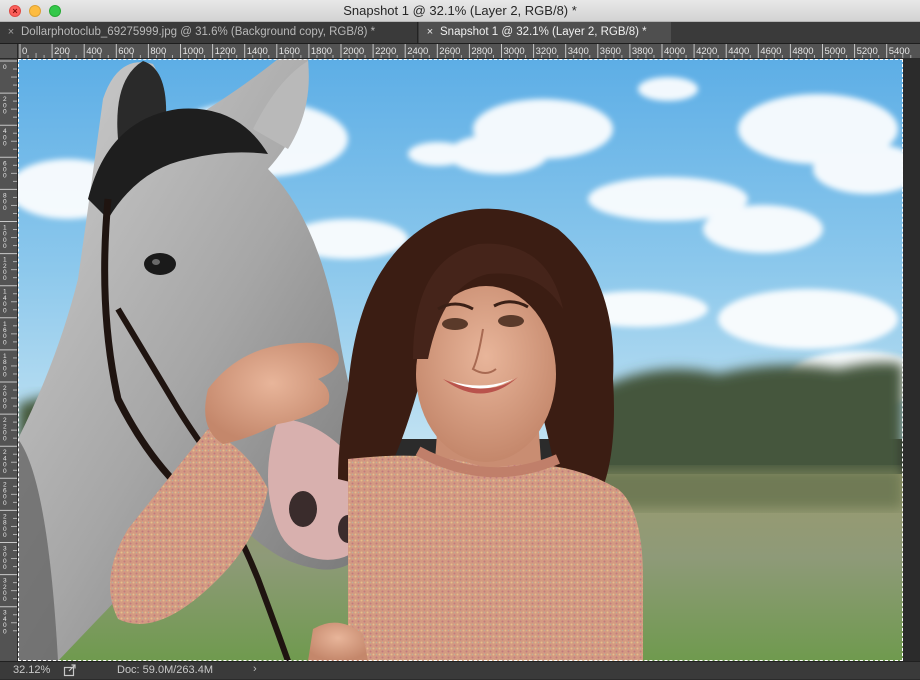 The width and height of the screenshot is (920, 680). I want to click on ruler-label: 200, so click(62, 51).